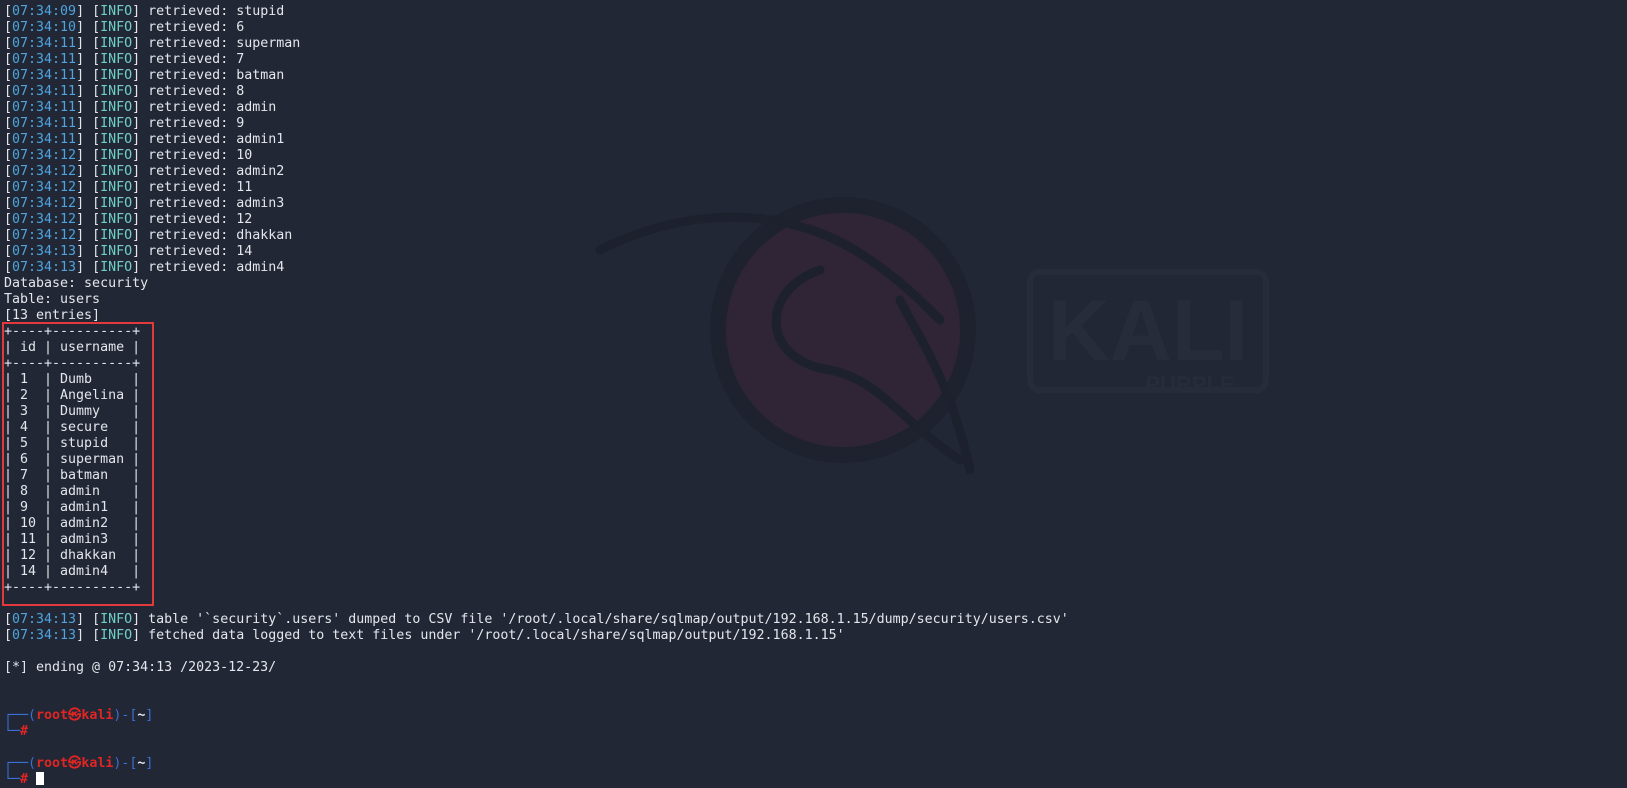  I want to click on prompt-frame: ┌──(, so click(20, 715).